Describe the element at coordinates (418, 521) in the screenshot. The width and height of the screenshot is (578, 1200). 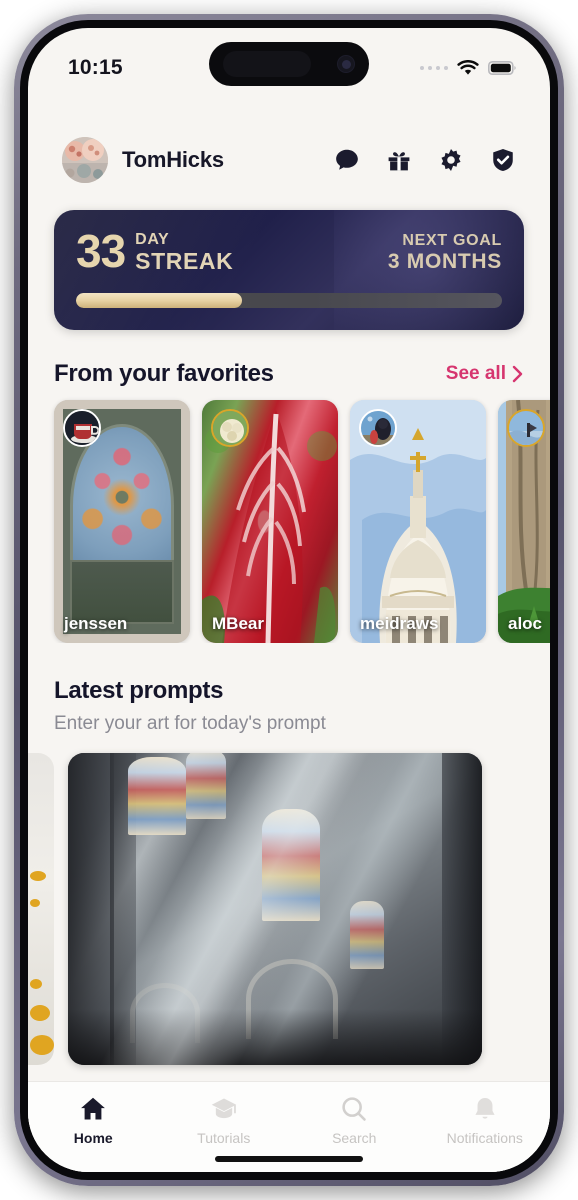
I see `favorite-card: meidraws` at that location.